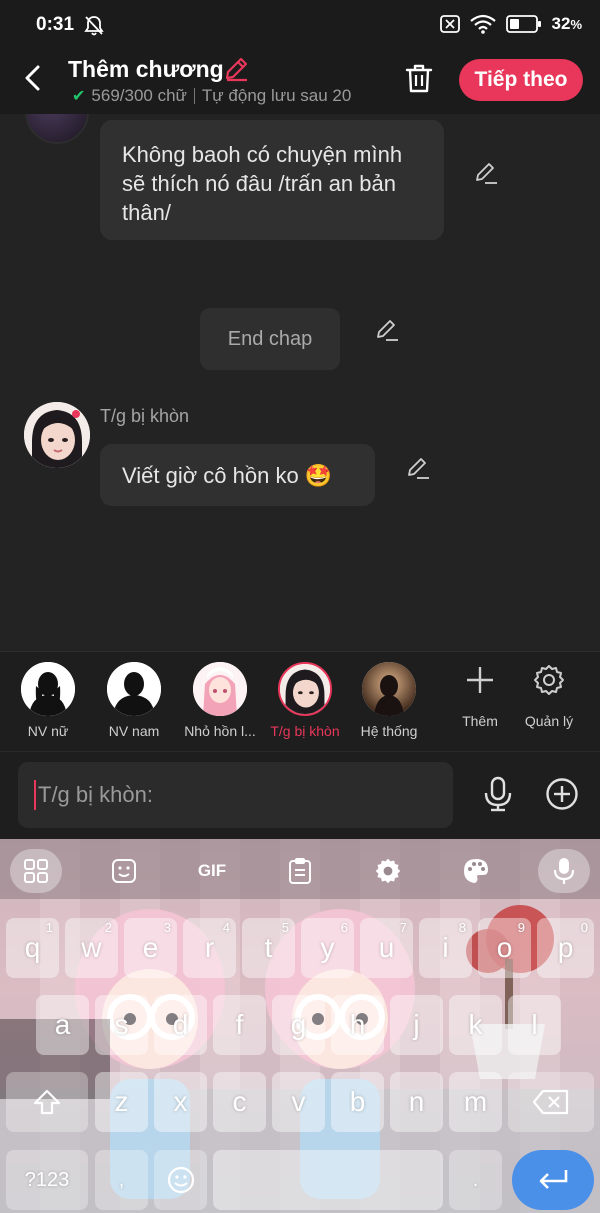  I want to click on key-z: z, so click(121, 1102).